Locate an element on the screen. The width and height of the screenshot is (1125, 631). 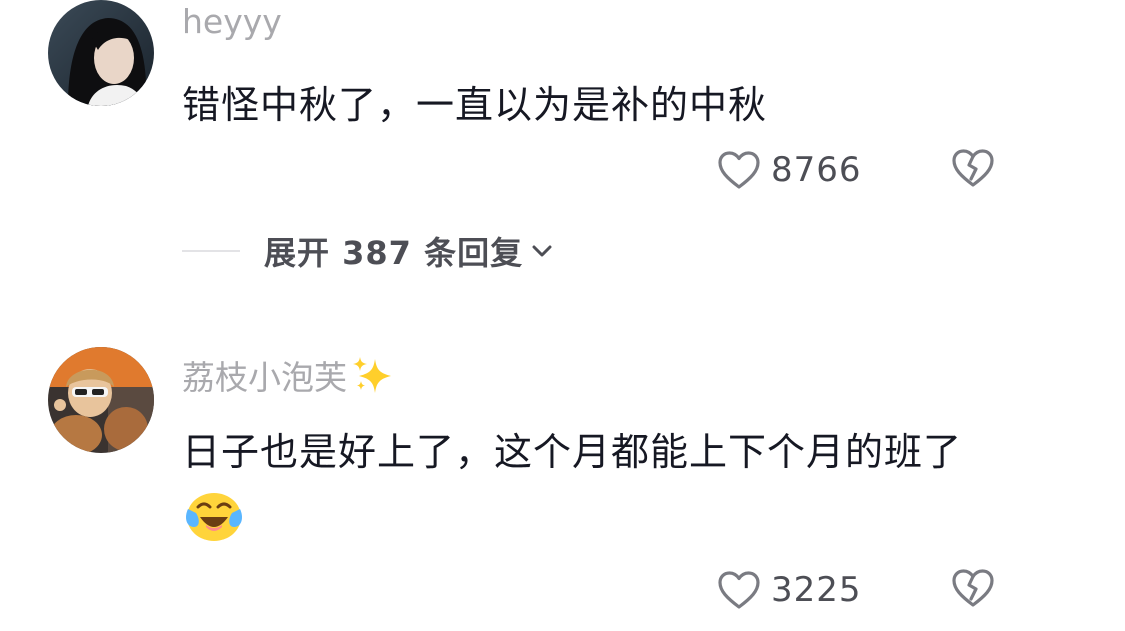
user-avatar-woman-icon is located at coordinates (101, 53).